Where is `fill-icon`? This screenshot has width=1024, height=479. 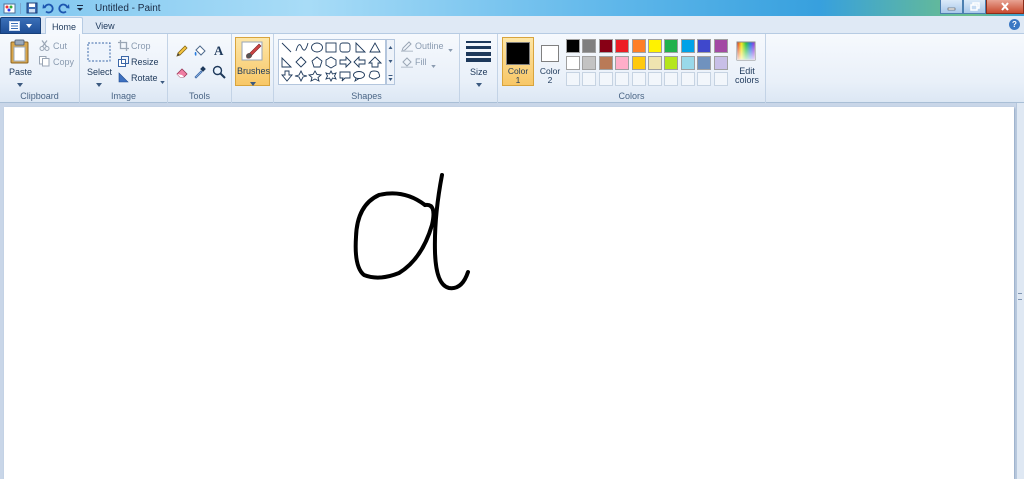
fill-icon is located at coordinates (407, 63).